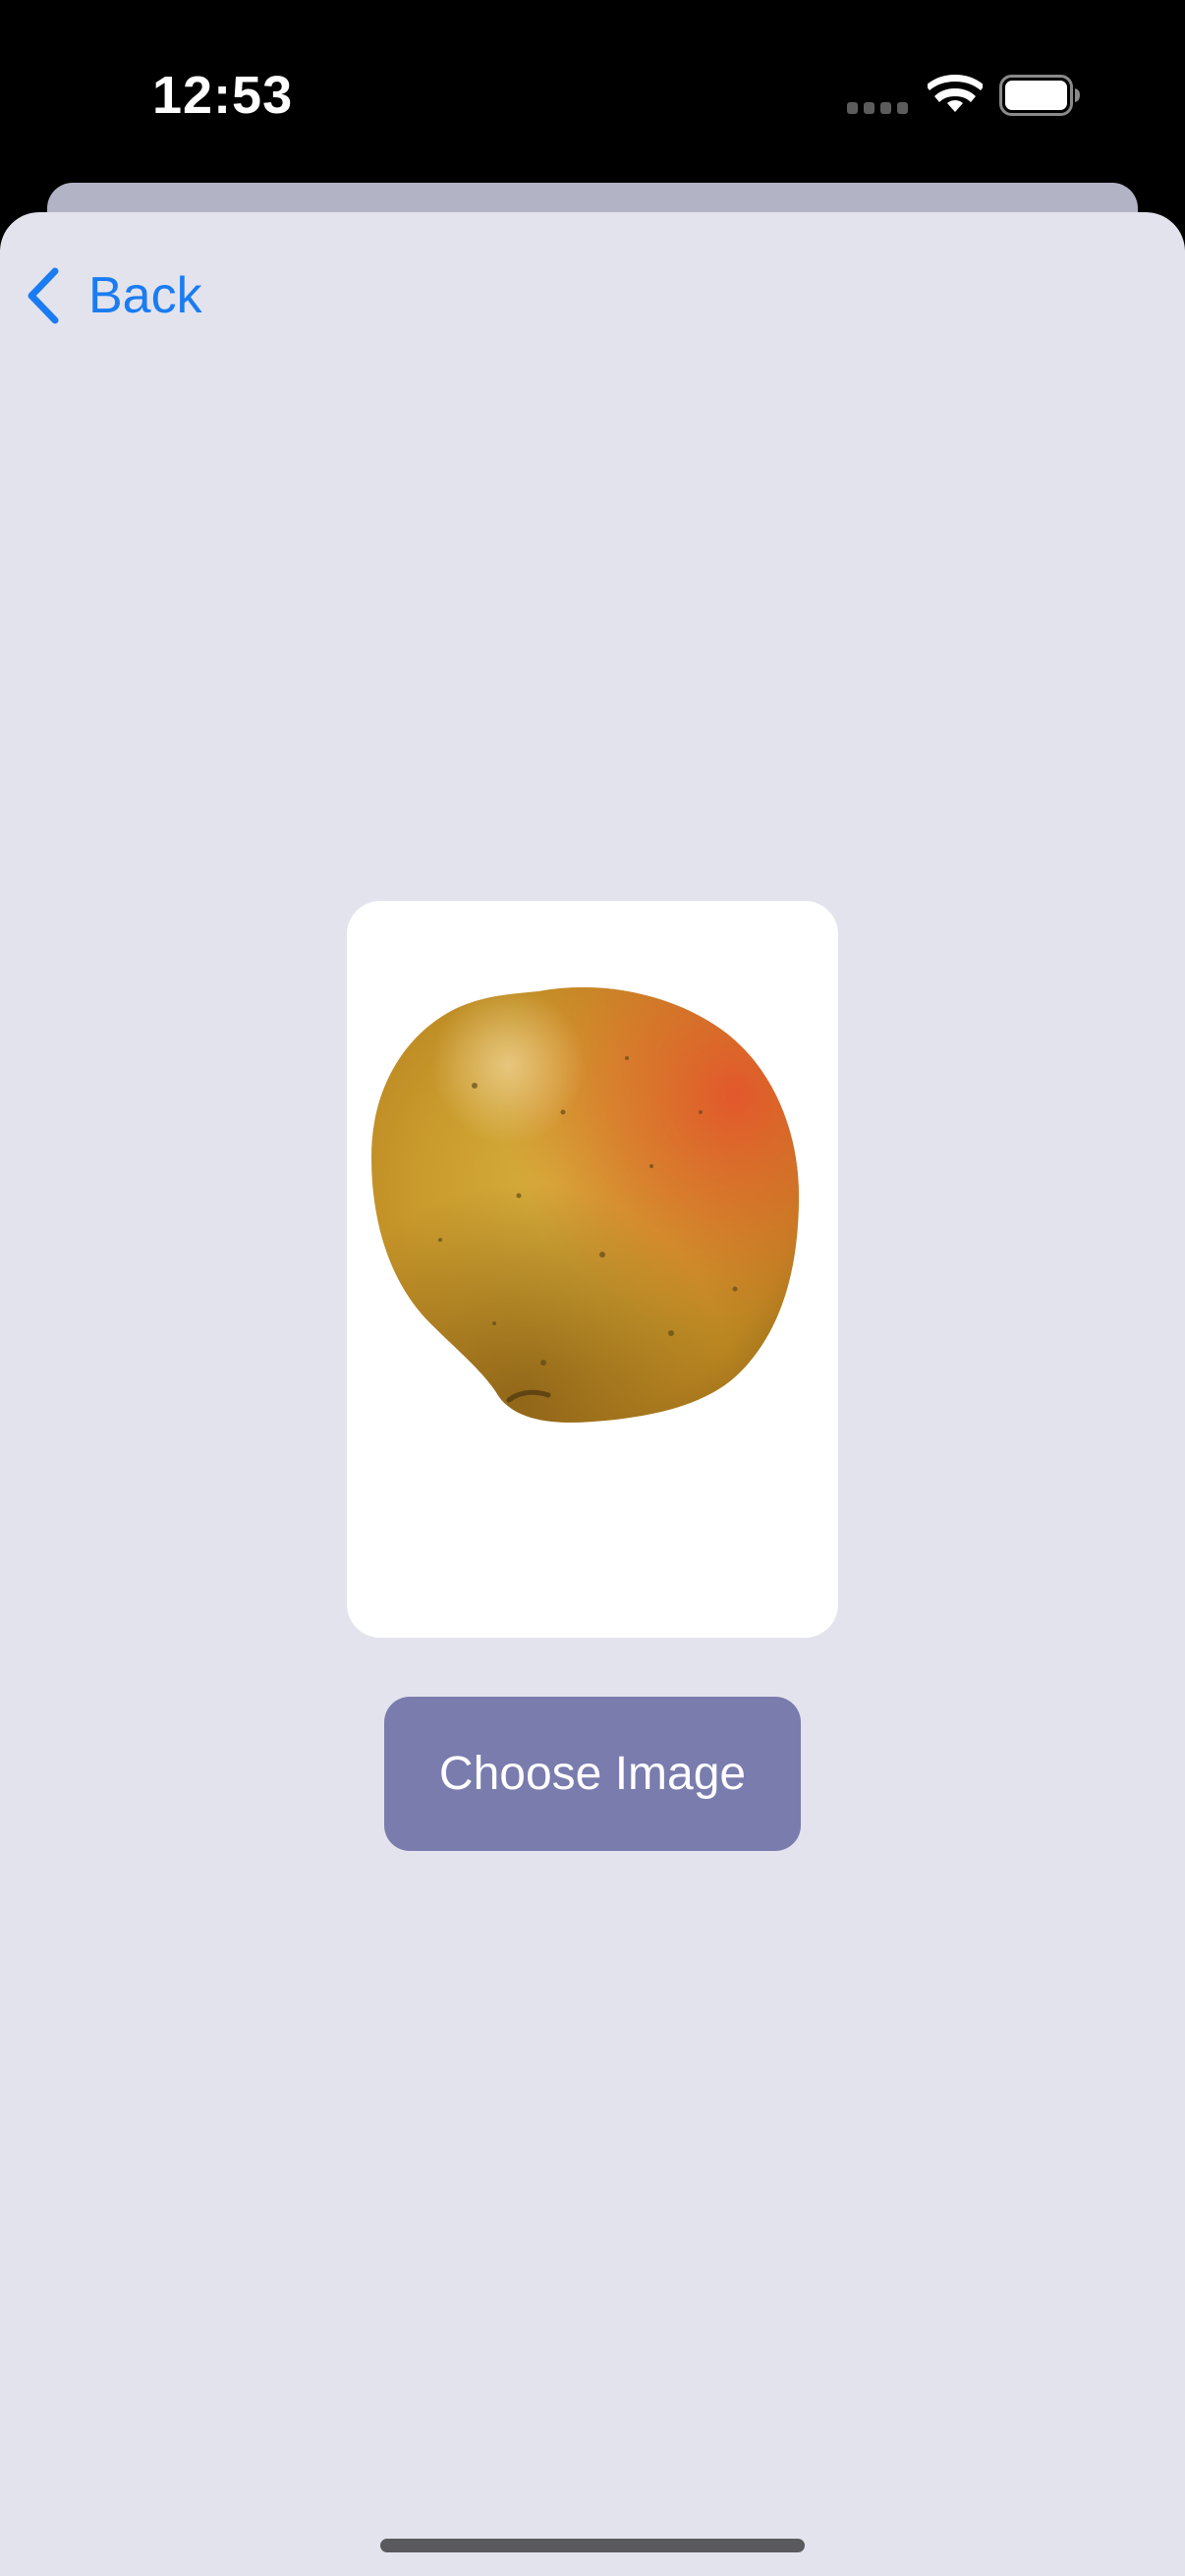  What do you see at coordinates (1040, 95) in the screenshot?
I see `battery-icon` at bounding box center [1040, 95].